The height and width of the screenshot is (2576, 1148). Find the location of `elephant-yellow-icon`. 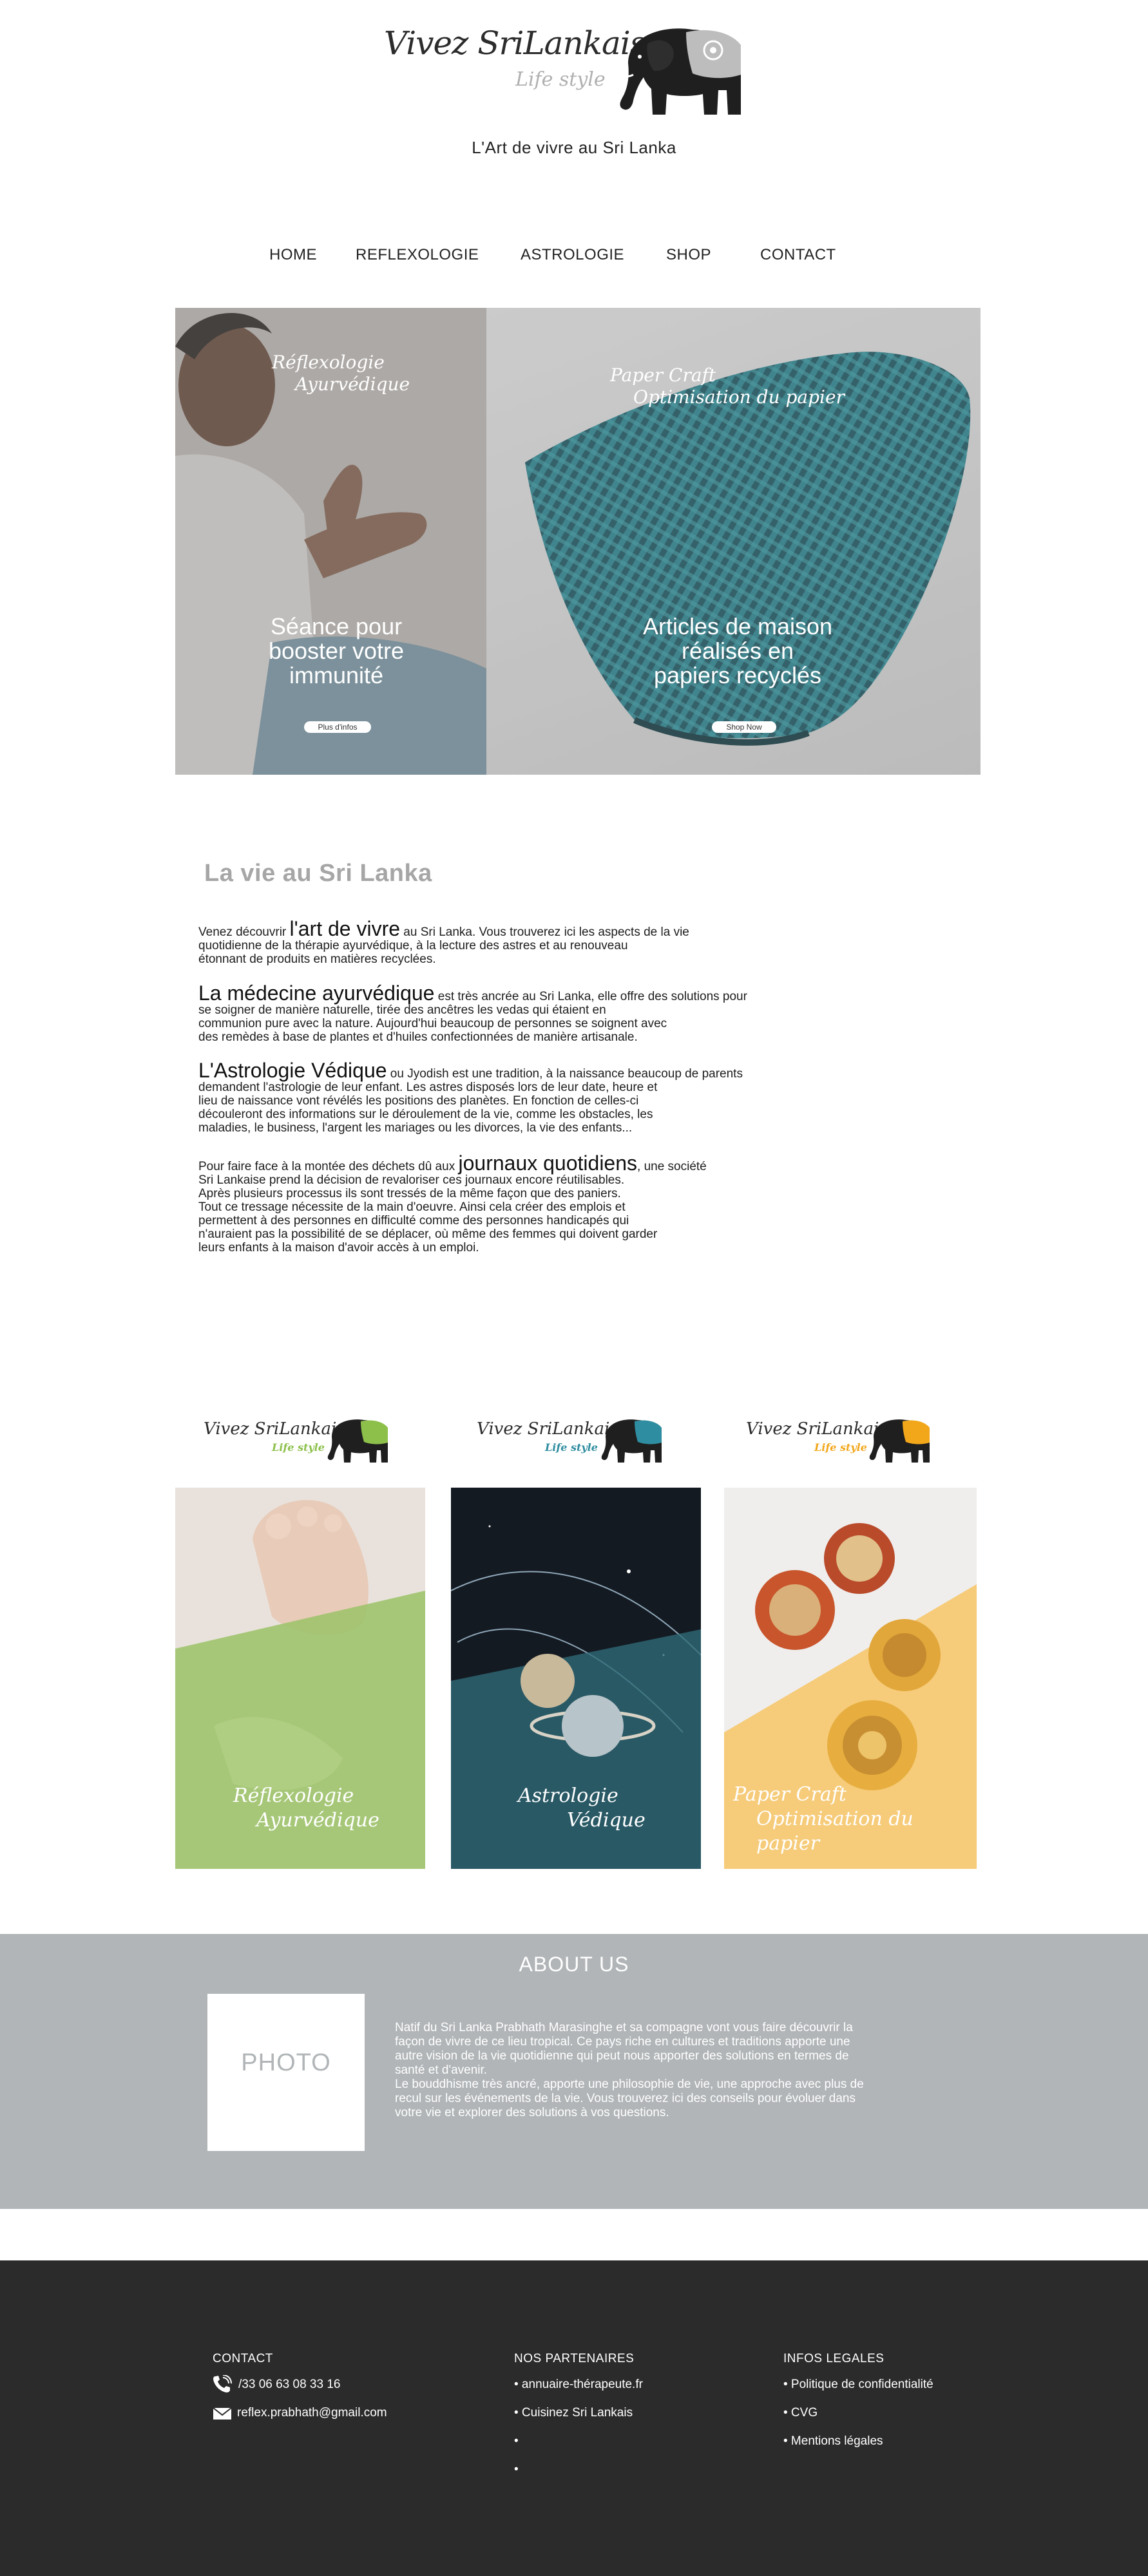

elephant-yellow-icon is located at coordinates (899, 1441).